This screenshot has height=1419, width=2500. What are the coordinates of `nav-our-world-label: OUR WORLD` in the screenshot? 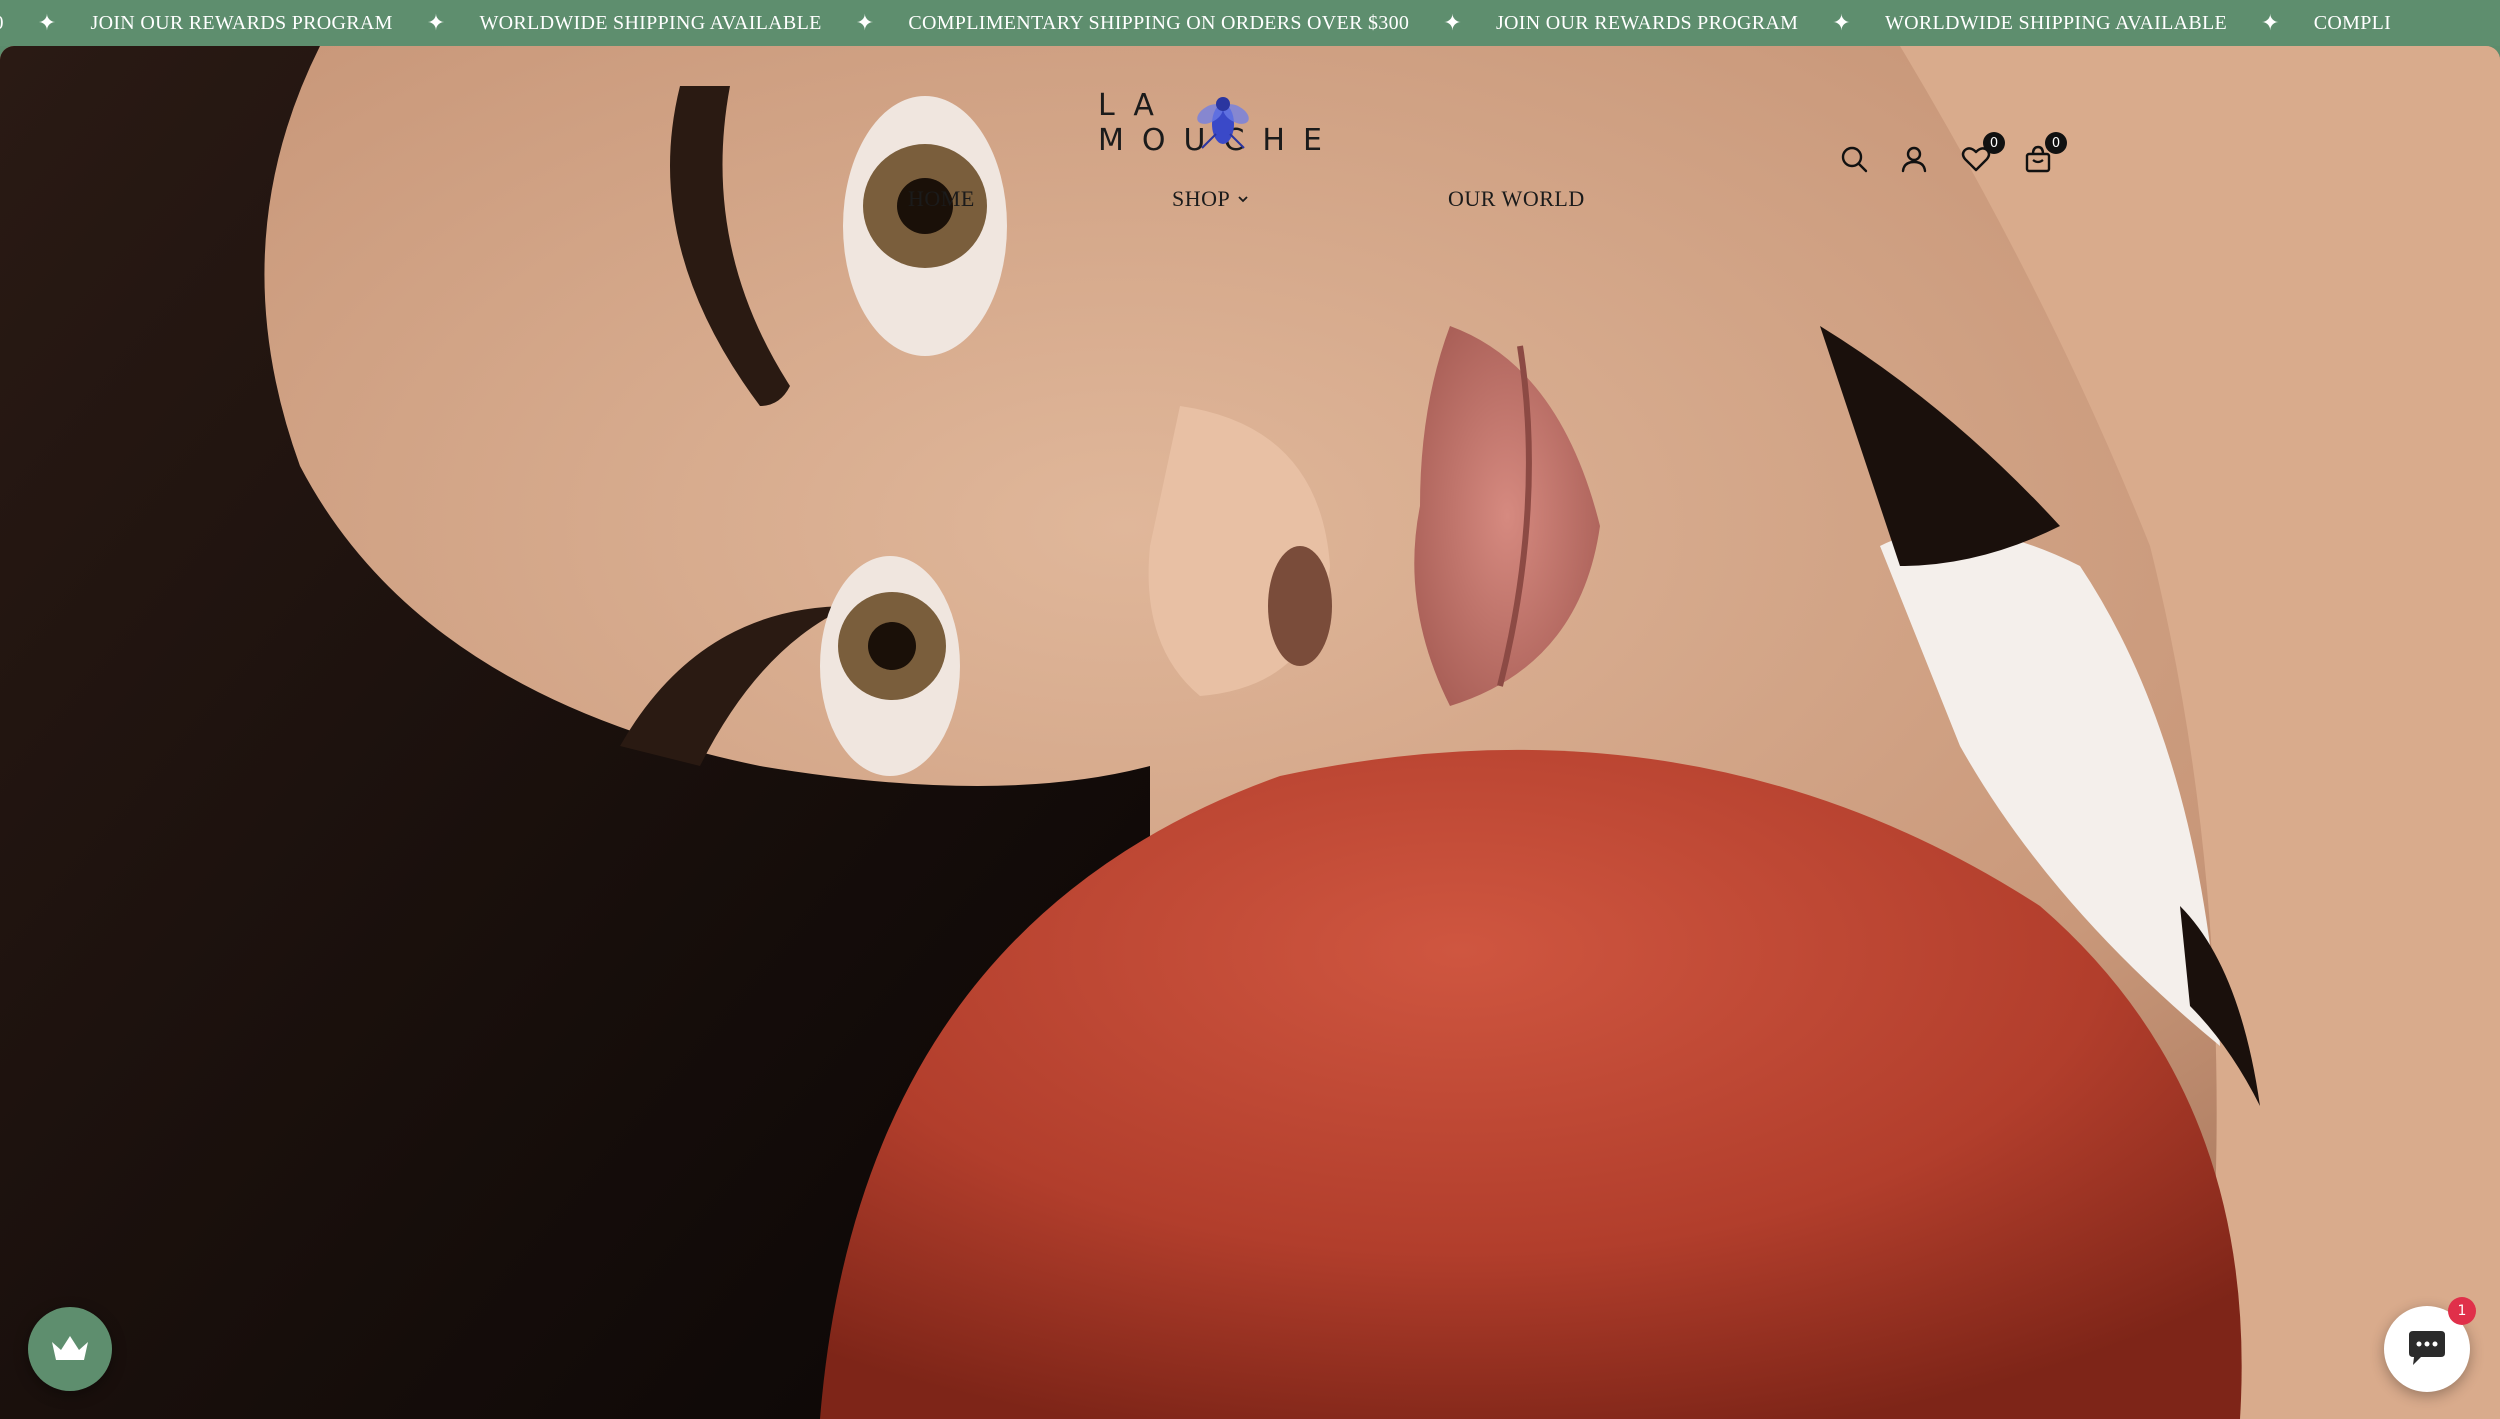 It's located at (1516, 198).